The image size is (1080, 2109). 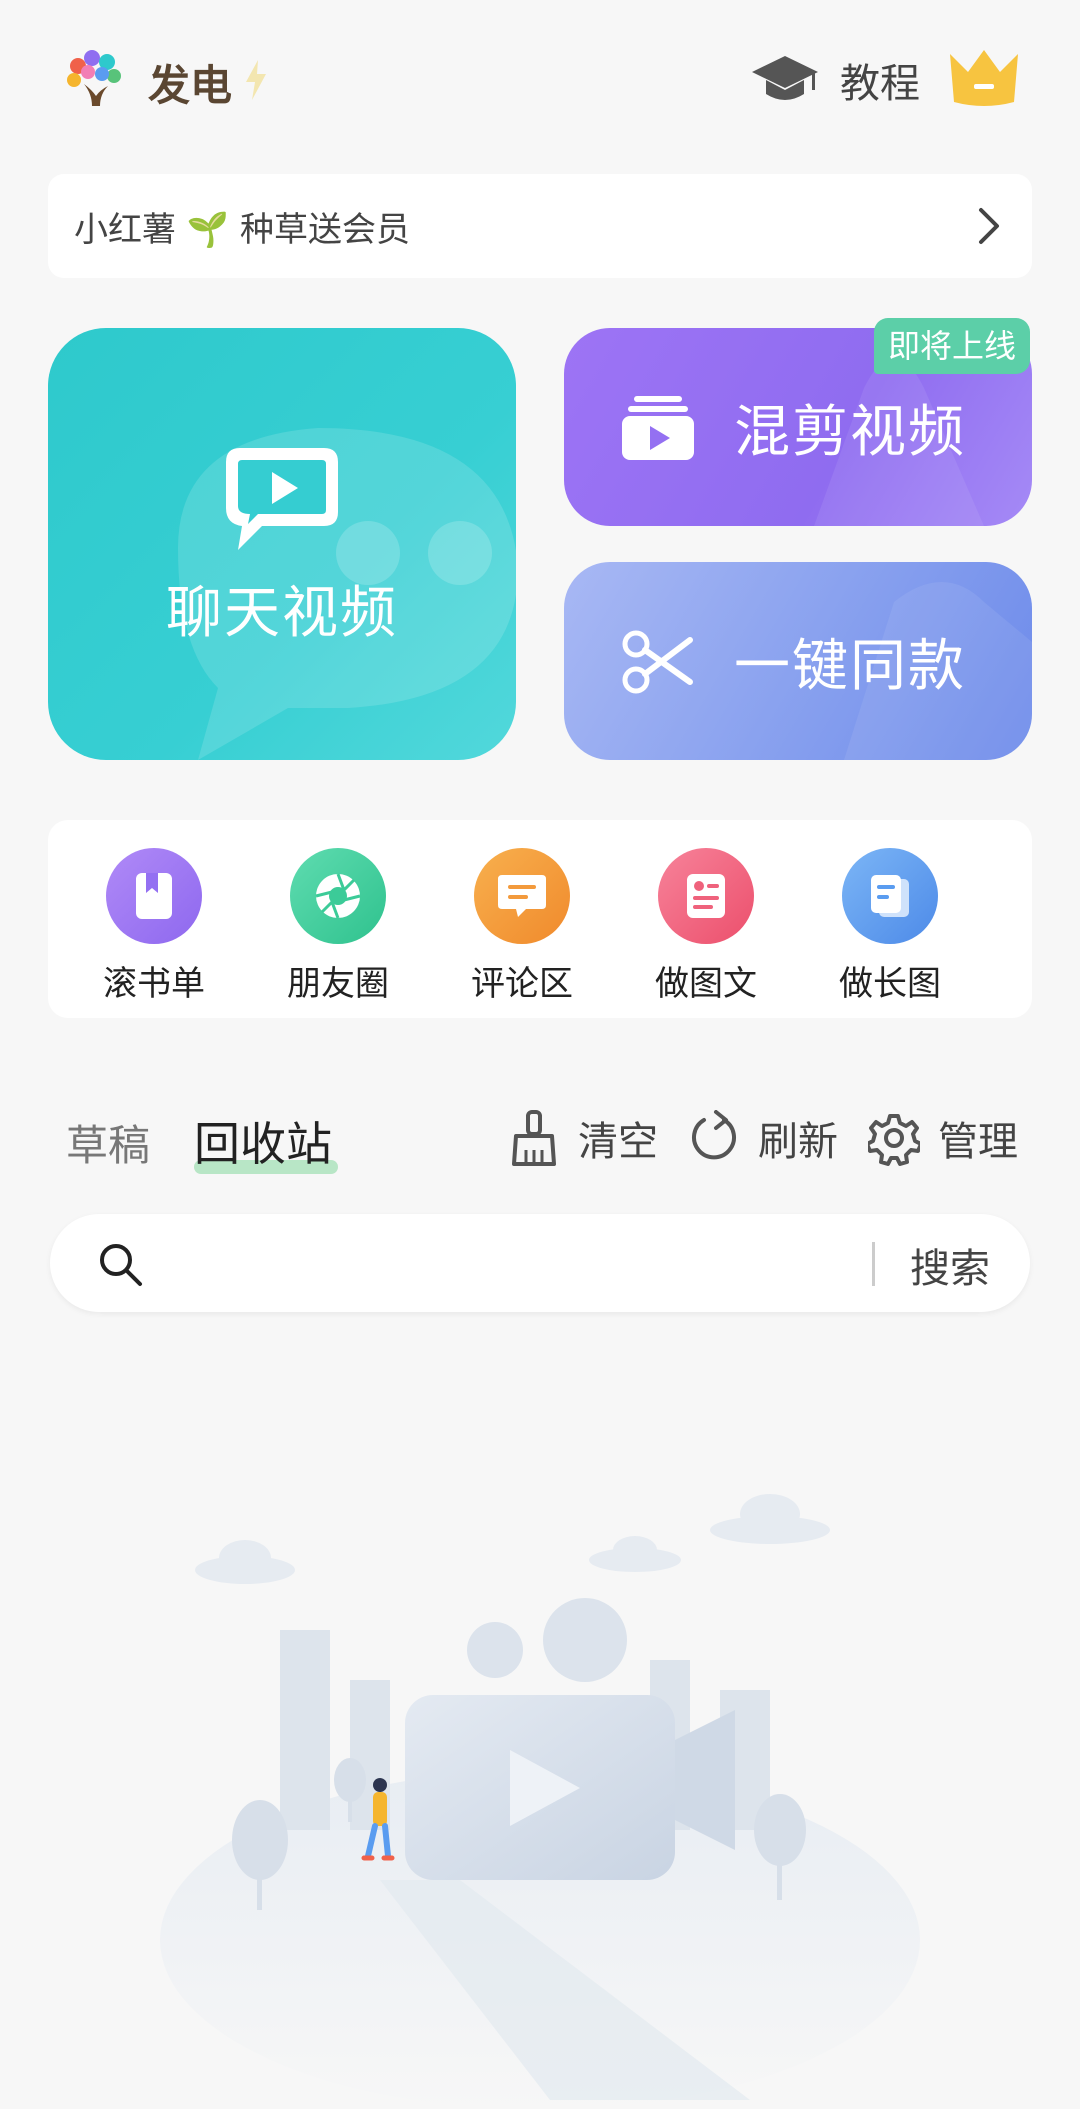 I want to click on vip-crown-icon, so click(x=984, y=79).